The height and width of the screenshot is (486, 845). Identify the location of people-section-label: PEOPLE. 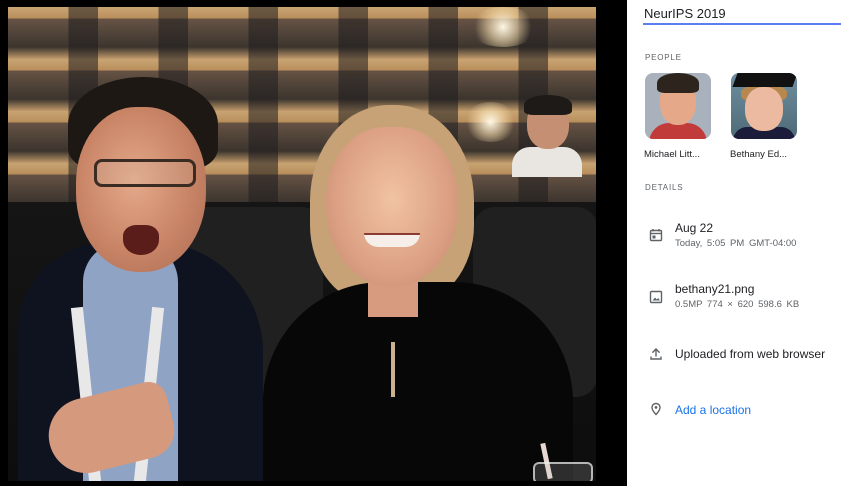
(663, 57).